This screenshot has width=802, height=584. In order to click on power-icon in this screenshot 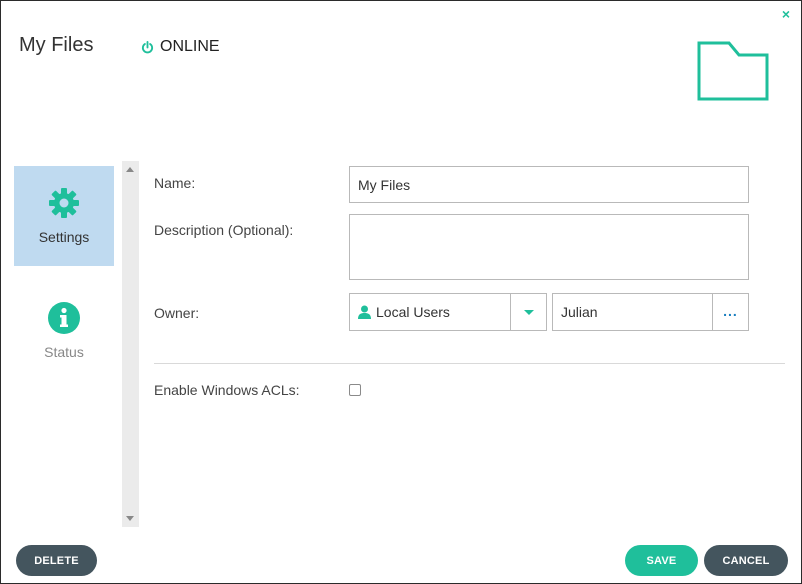, I will do `click(147, 46)`.